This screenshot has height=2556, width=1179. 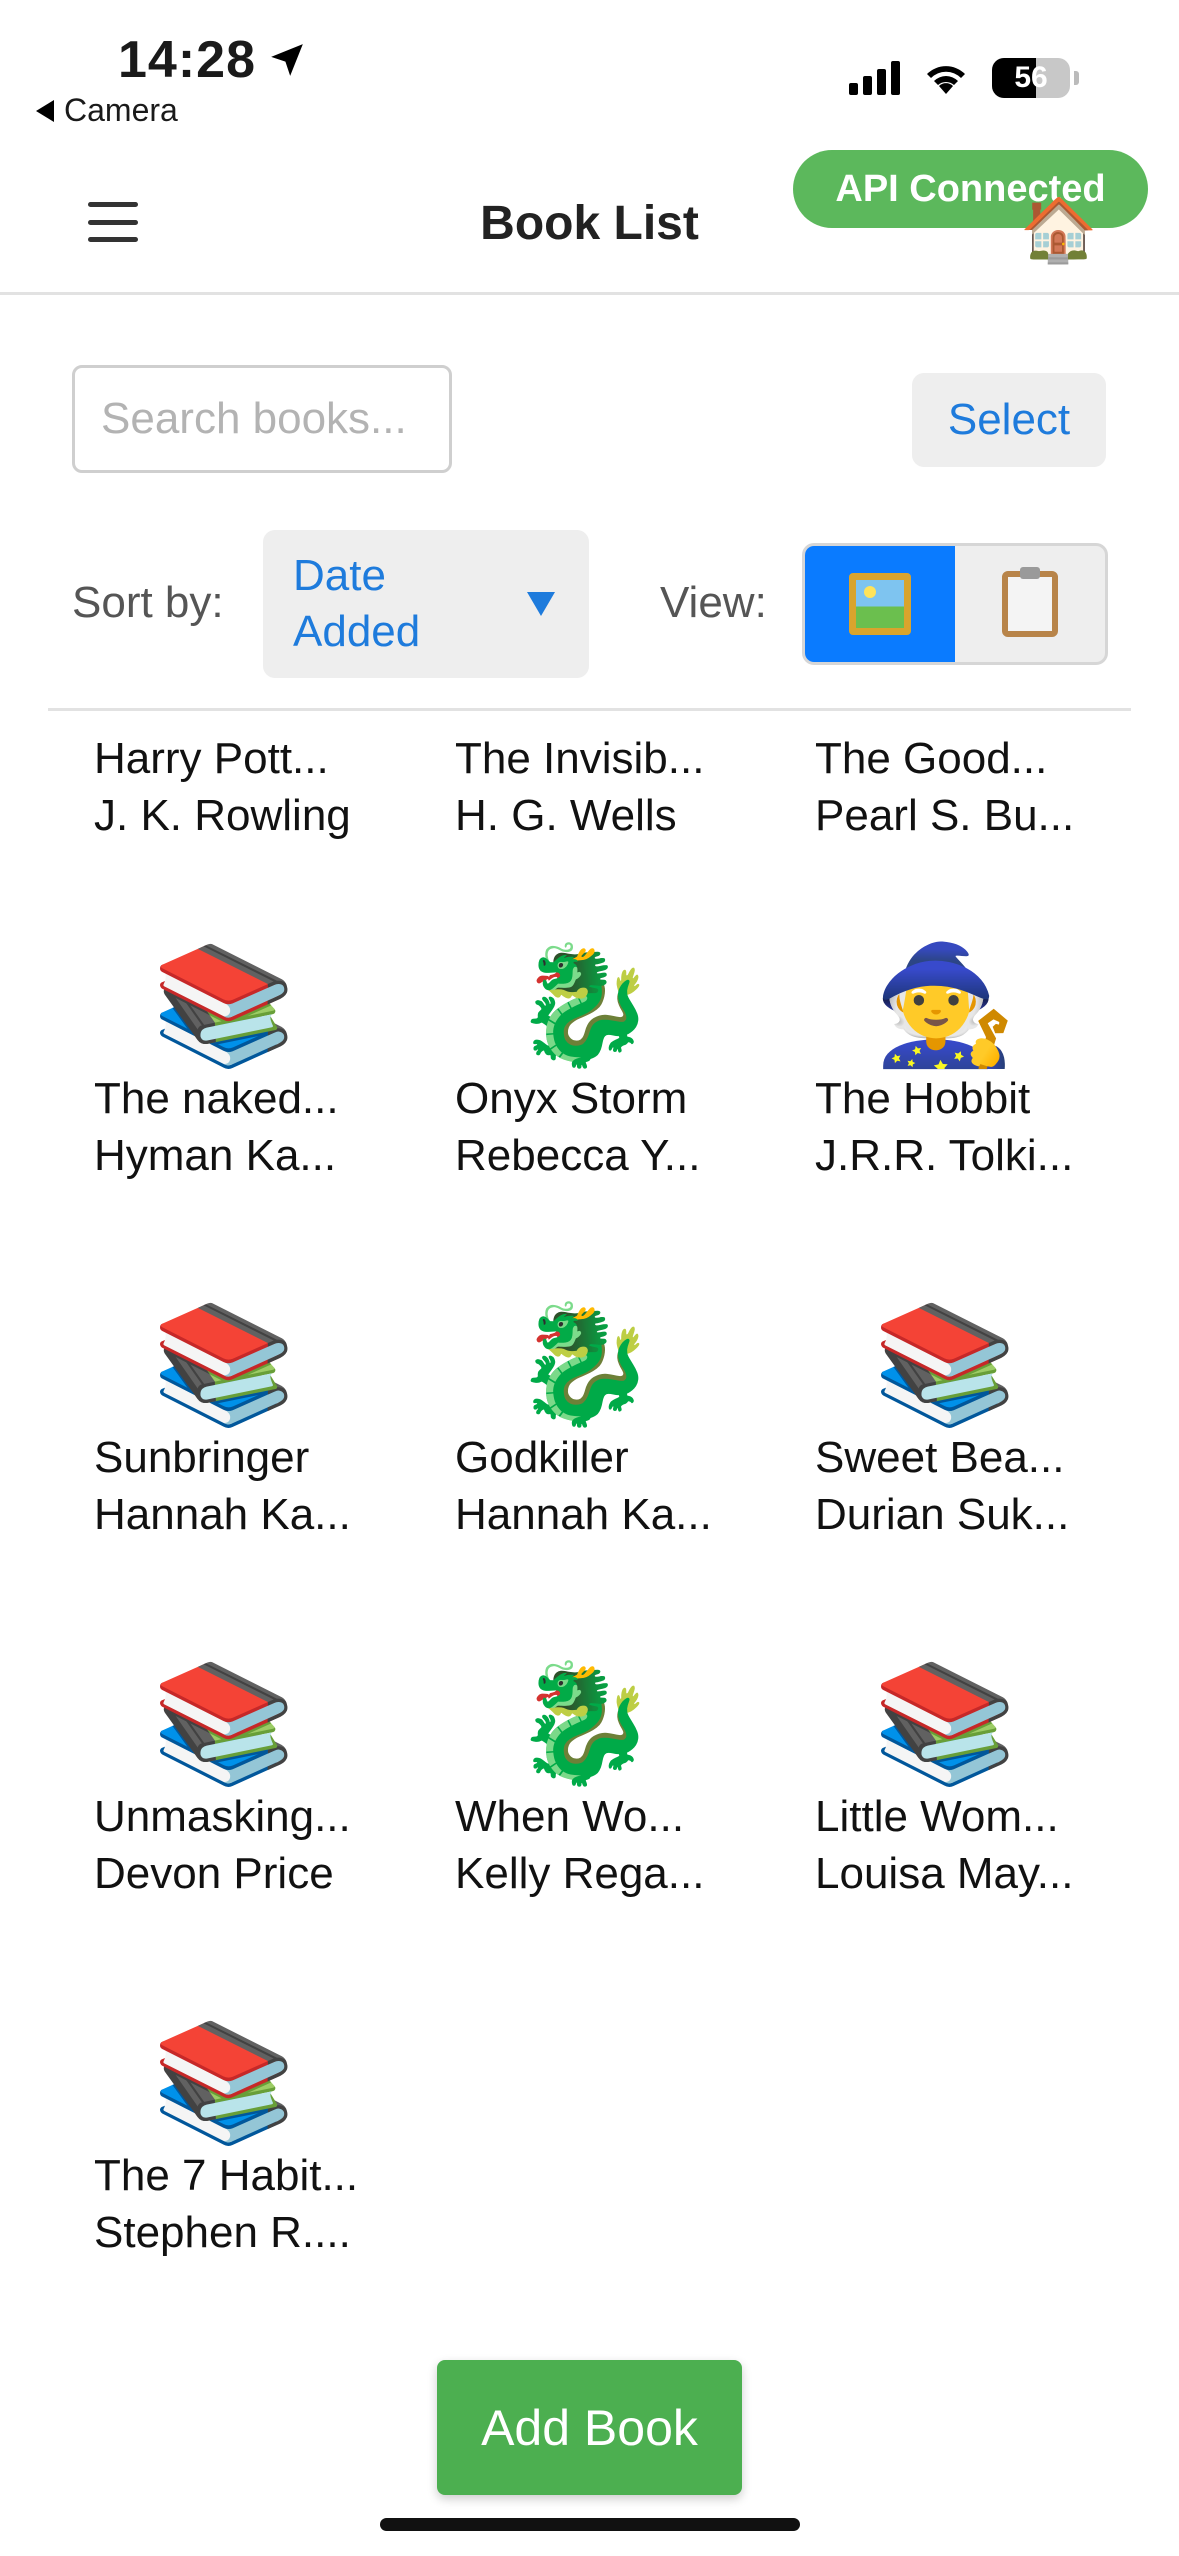 I want to click on add-book-button: Add Book, so click(x=589, y=2427).